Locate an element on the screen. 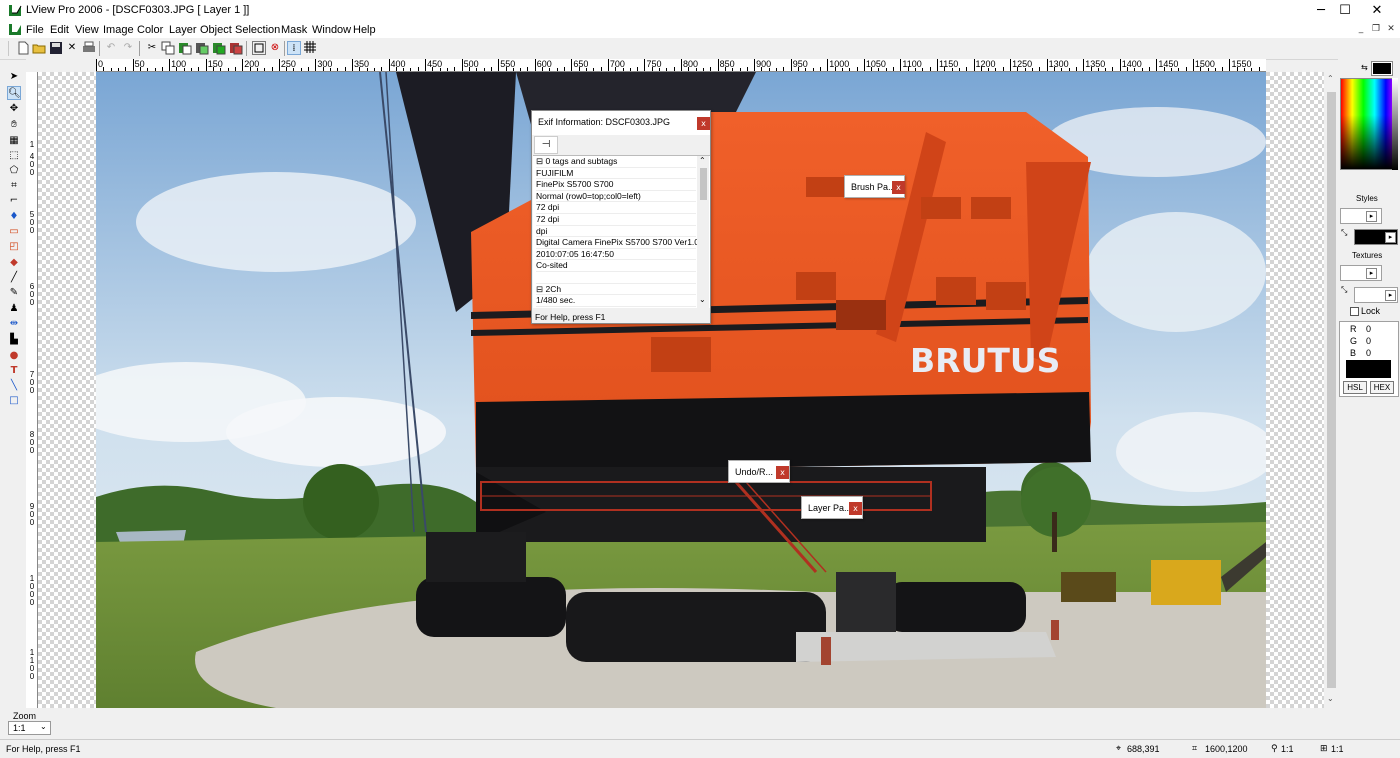 The image size is (1400, 758). rect-shape-icon: ▭ is located at coordinates (14, 232).